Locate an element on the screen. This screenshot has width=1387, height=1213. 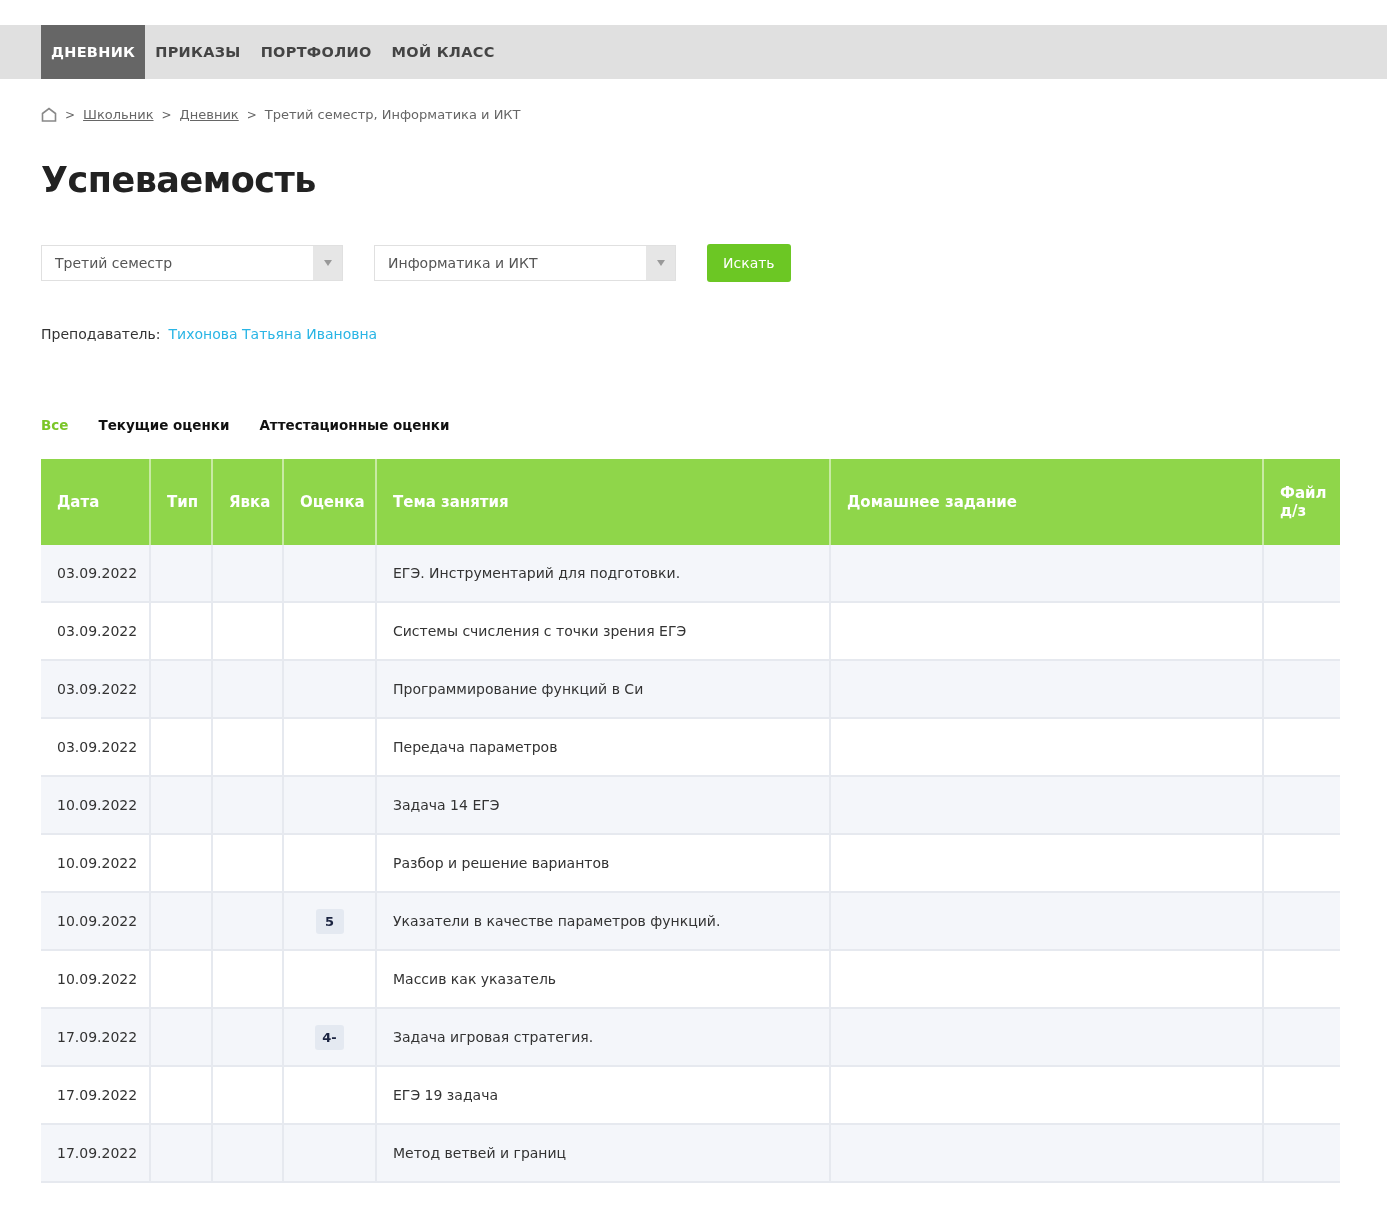
grade-badge: 5 is located at coordinates (329, 921).